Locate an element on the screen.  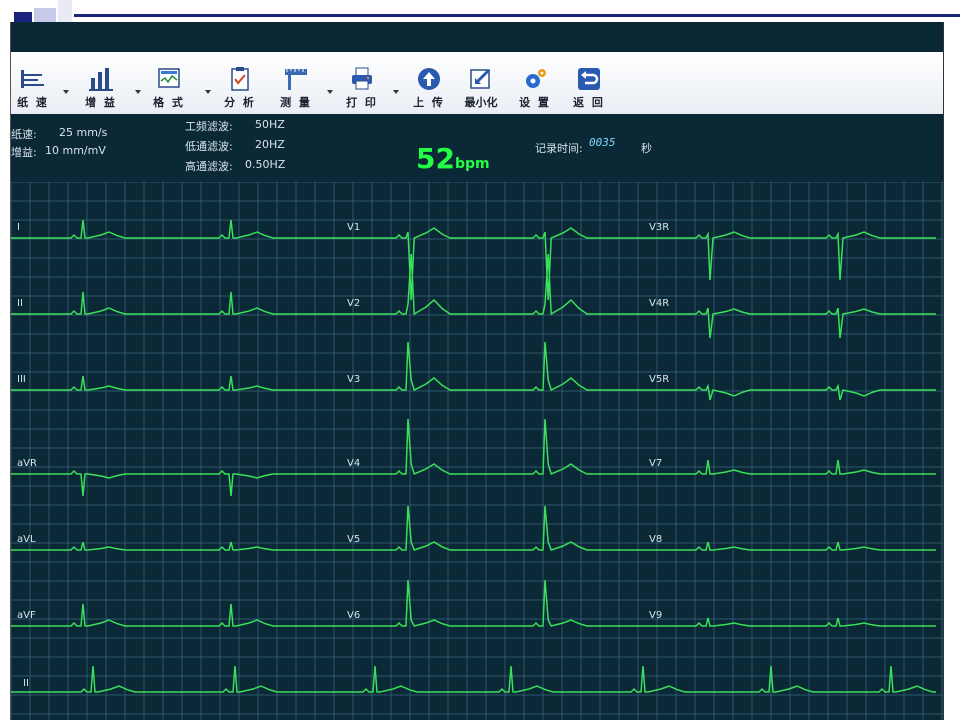
upload-label: 上 传 is located at coordinates (429, 102).